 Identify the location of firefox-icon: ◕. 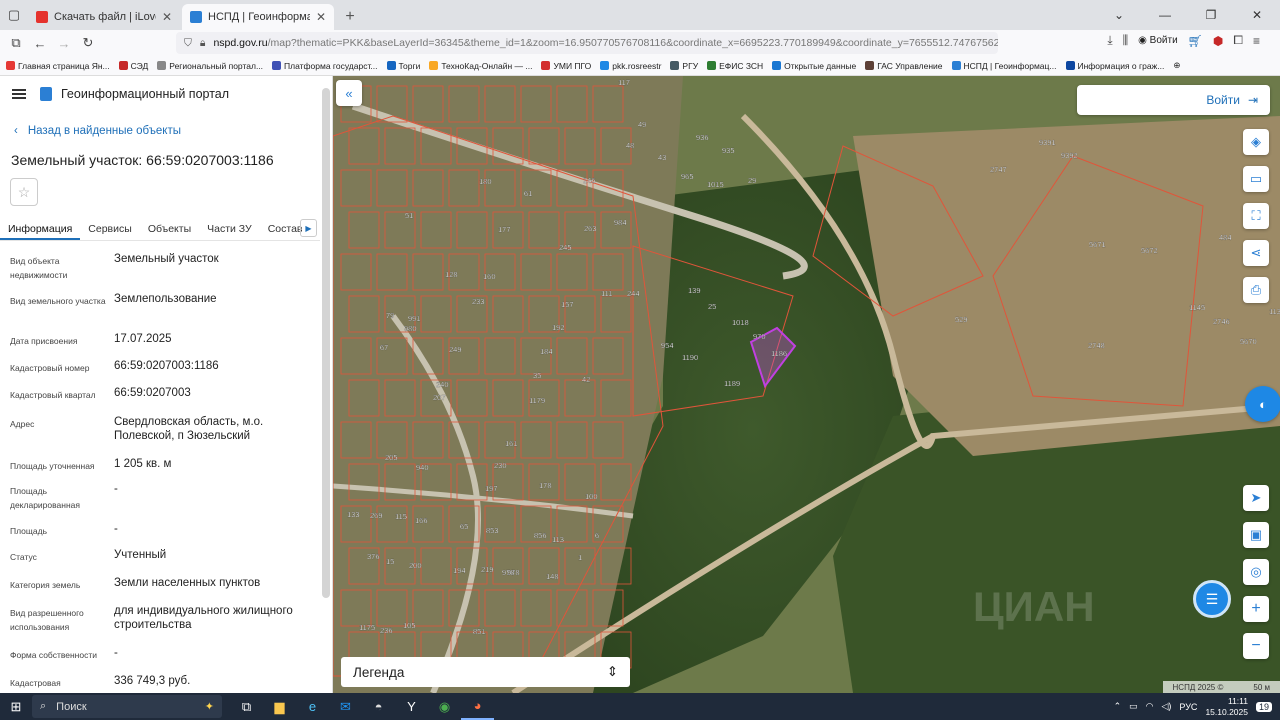
(477, 706).